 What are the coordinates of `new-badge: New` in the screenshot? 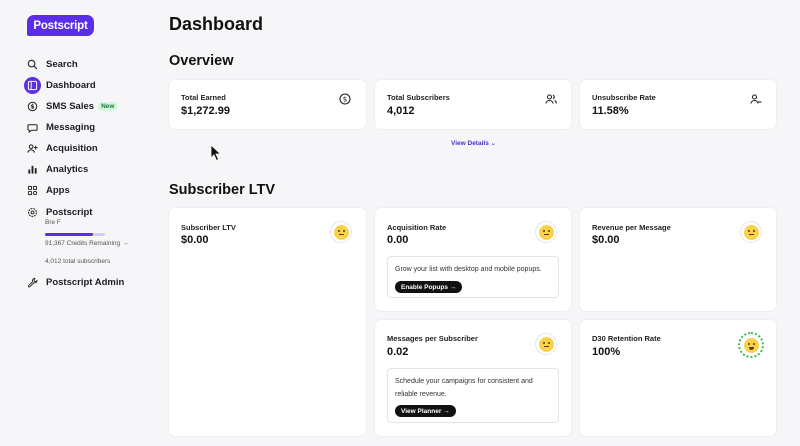 It's located at (108, 106).